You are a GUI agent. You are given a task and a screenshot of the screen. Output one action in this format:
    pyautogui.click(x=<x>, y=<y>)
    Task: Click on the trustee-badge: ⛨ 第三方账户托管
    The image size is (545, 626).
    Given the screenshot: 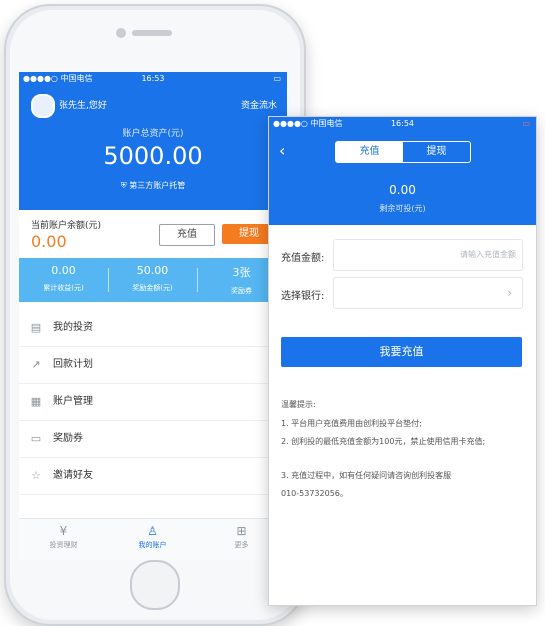 What is the action you would take?
    pyautogui.click(x=153, y=185)
    